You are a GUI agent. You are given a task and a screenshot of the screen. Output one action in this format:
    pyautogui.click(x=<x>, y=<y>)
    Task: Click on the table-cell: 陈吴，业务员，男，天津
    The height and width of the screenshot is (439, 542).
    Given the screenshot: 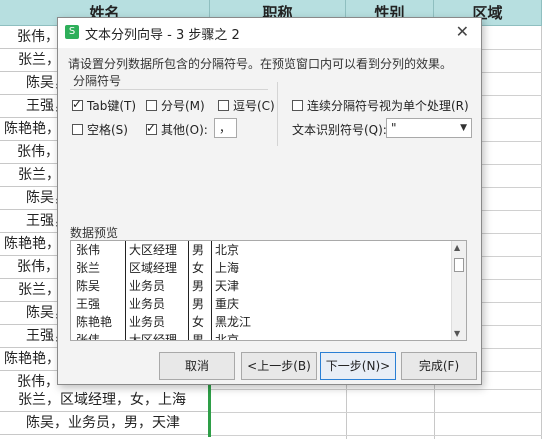 What is the action you would take?
    pyautogui.click(x=105, y=423)
    